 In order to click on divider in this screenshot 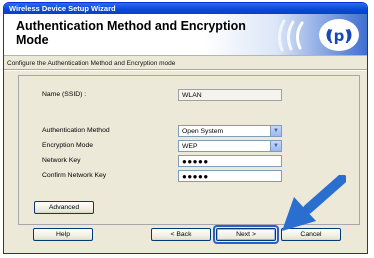, I will do `click(185, 70)`.